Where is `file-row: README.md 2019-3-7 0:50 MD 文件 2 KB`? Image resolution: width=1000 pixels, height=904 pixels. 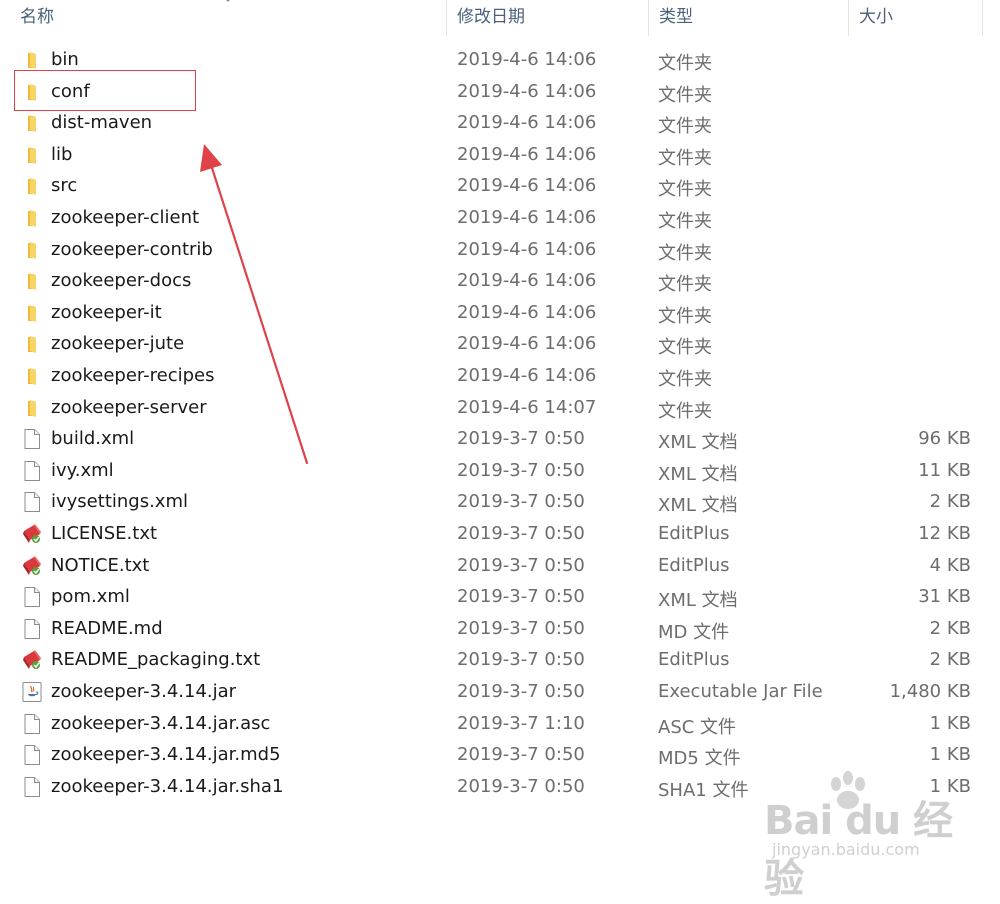
file-row: README.md 2019-3-7 0:50 MD 文件 2 KB is located at coordinates (500, 630).